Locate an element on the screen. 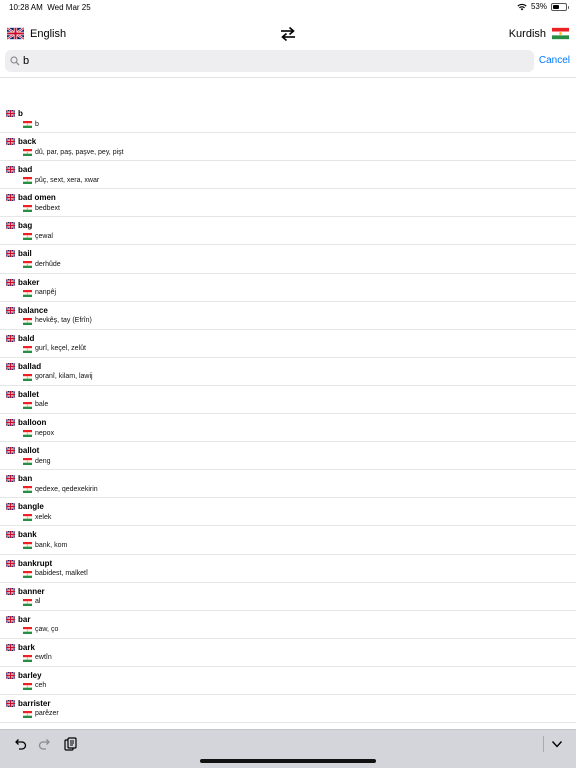 The width and height of the screenshot is (576, 768). source-language-label: English is located at coordinates (48, 33).